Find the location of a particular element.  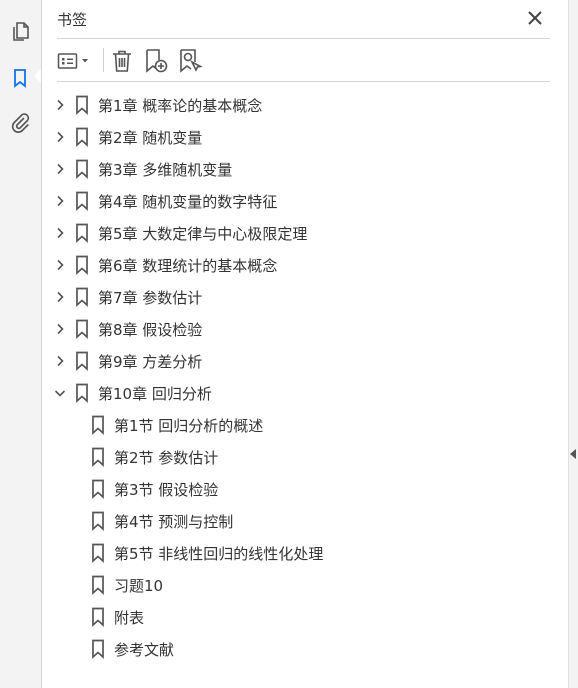

bookmark-label: 第4节 预测与控制 is located at coordinates (174, 522).